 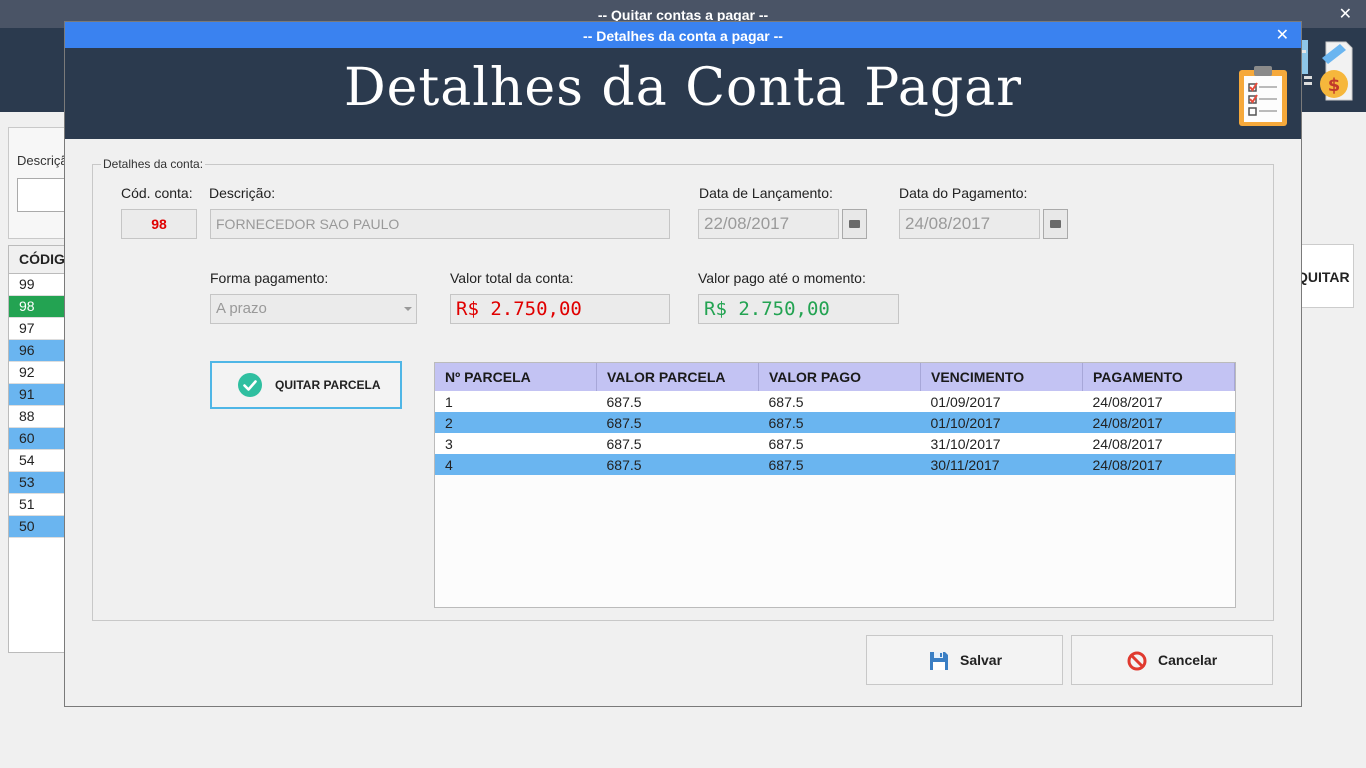 I want to click on cancel-icon, so click(x=1137, y=661).